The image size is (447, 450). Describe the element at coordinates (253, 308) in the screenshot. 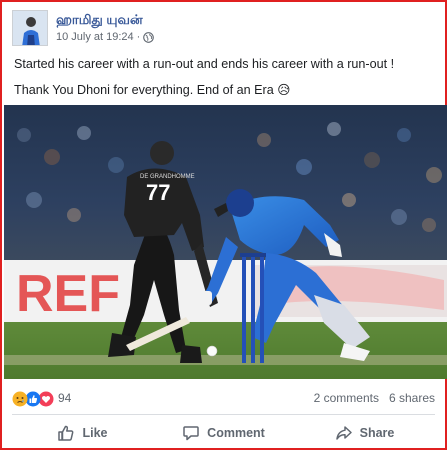

I see `stumps` at that location.